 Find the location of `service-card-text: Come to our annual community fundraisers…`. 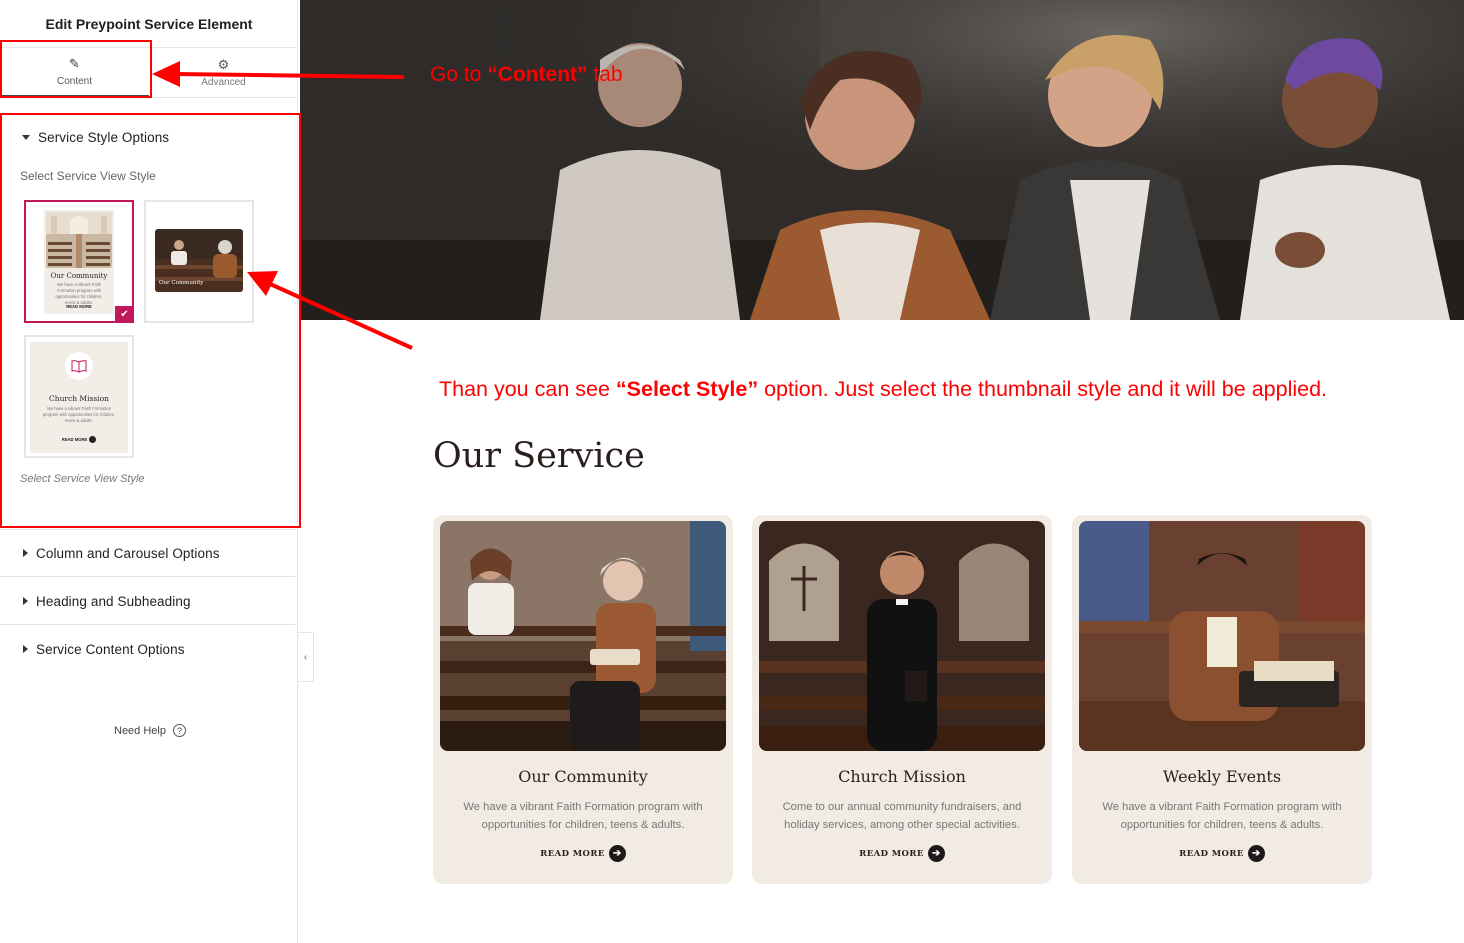

service-card-text: Come to our annual community fundraisers… is located at coordinates (902, 816).